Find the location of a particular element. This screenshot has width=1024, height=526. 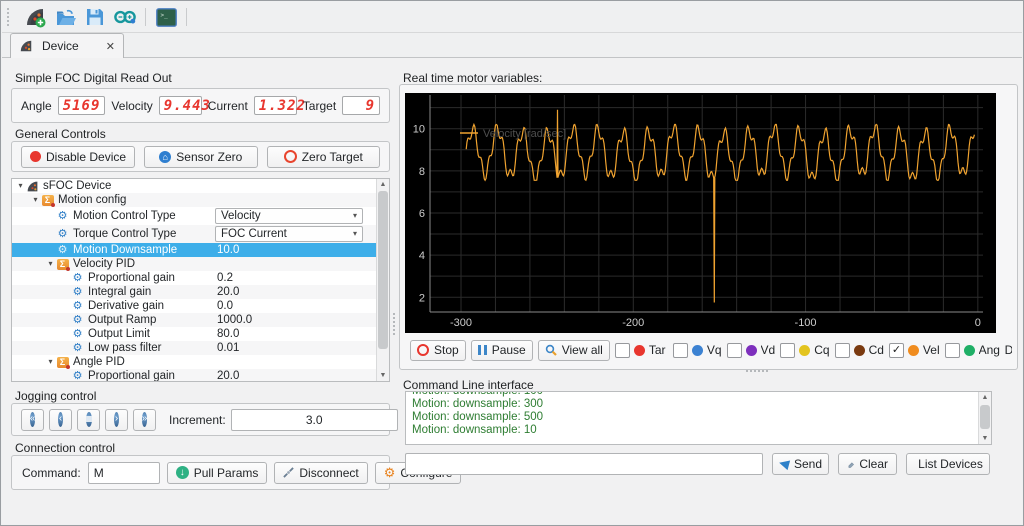

jog-fast-forward-button: » is located at coordinates (144, 419).